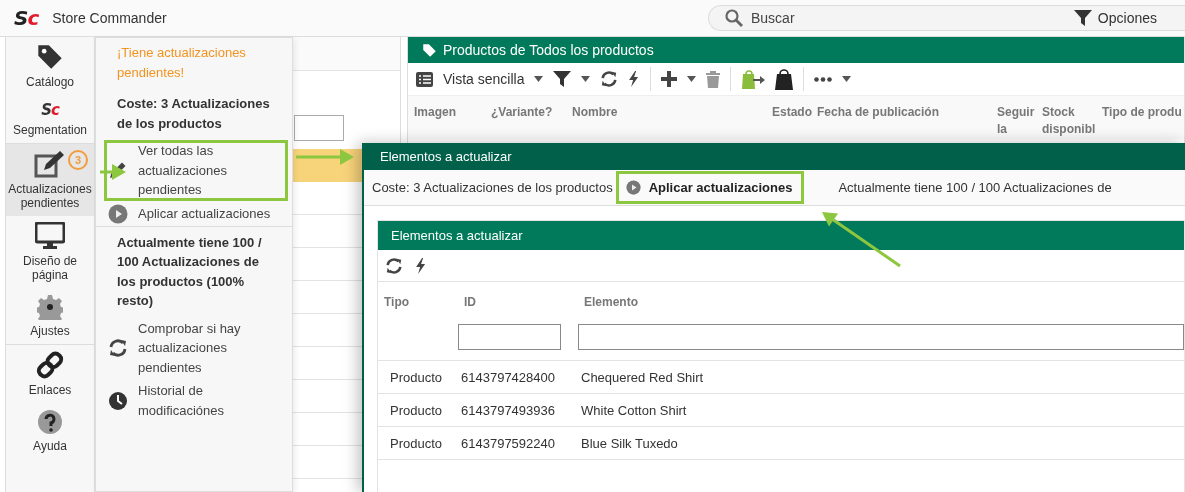  What do you see at coordinates (424, 79) in the screenshot?
I see `list-icon` at bounding box center [424, 79].